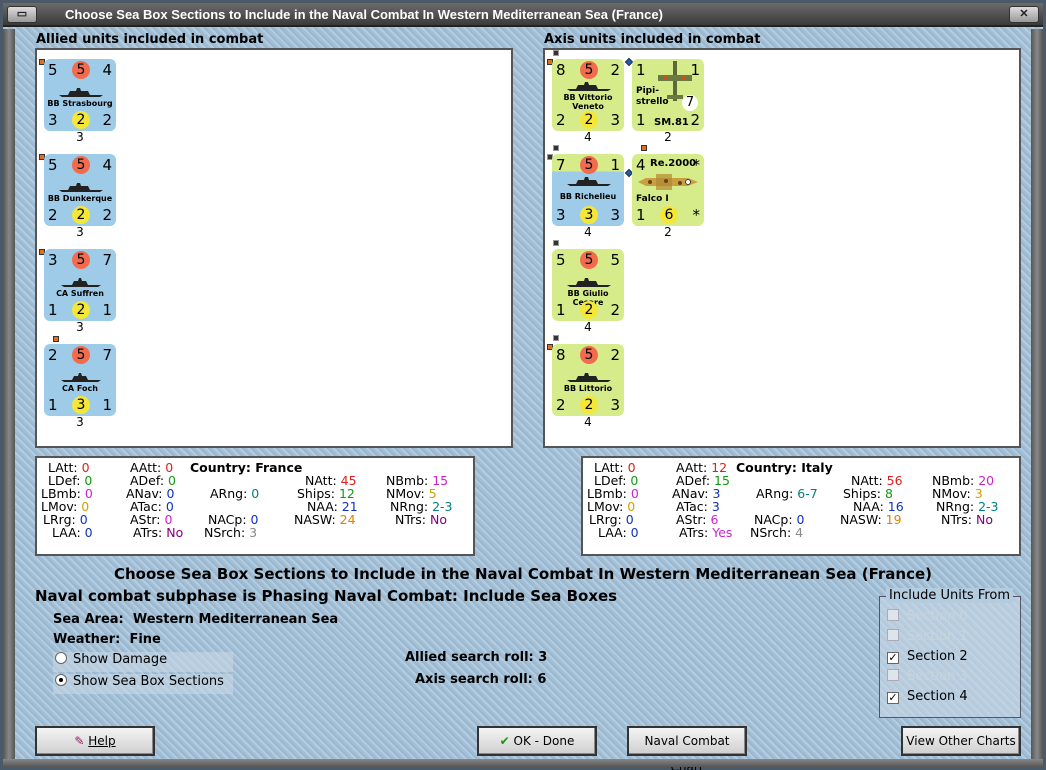 The width and height of the screenshot is (1046, 770). I want to click on unit-aa: 2, so click(615, 70).